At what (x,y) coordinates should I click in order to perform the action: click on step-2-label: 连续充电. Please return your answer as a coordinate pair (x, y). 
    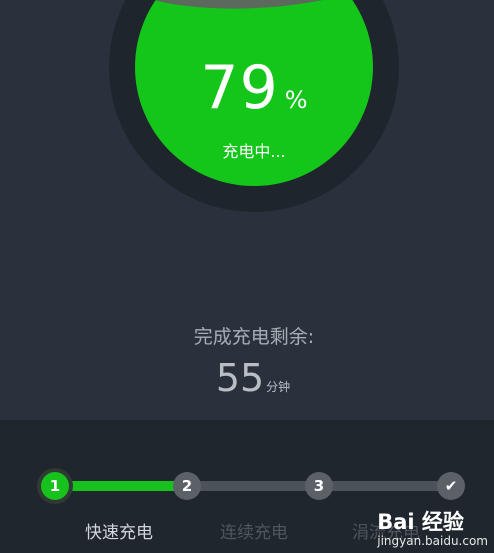
    Looking at the image, I should click on (254, 533).